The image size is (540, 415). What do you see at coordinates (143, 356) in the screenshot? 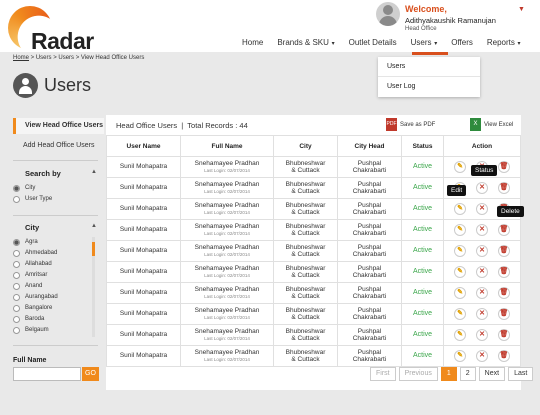
I see `cell-user-name: Sunil Mohapatra` at bounding box center [143, 356].